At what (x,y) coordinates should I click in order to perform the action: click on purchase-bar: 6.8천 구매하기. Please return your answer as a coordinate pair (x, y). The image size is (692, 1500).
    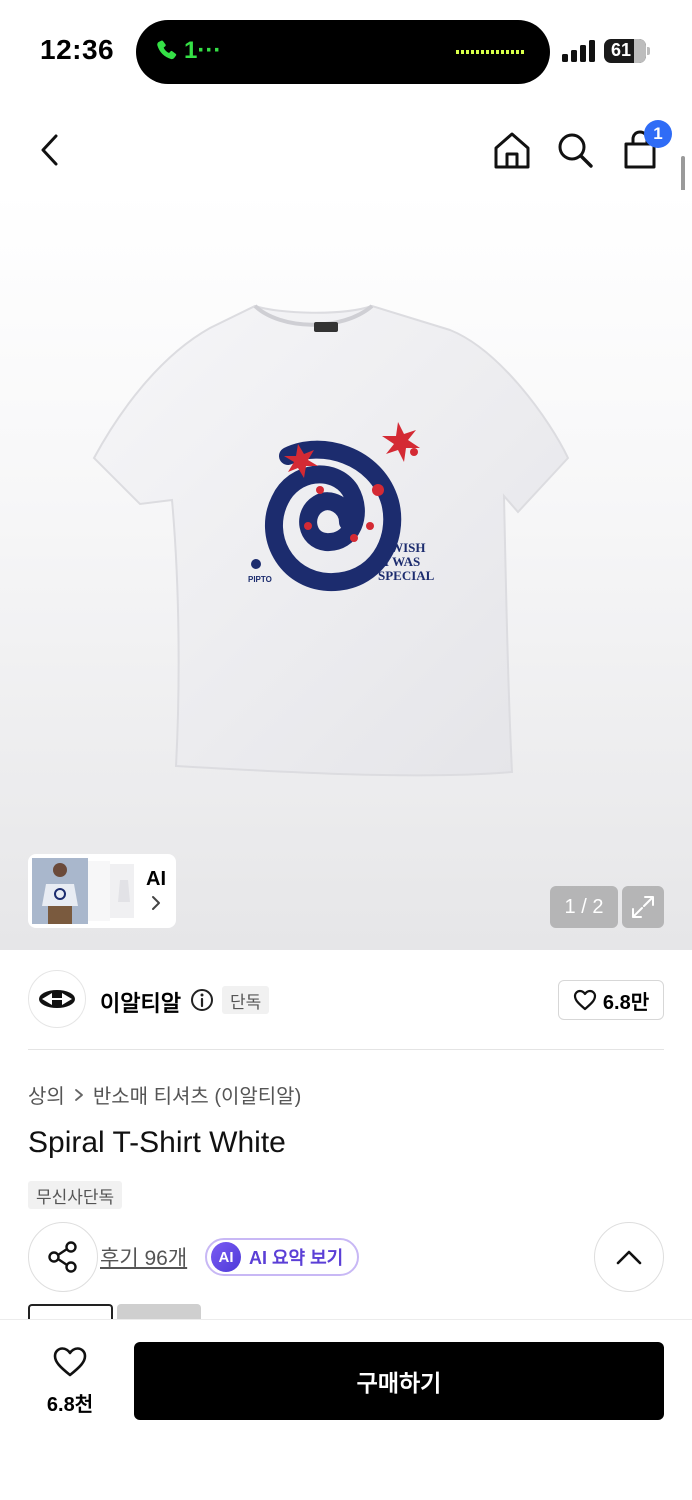
    Looking at the image, I should click on (346, 1409).